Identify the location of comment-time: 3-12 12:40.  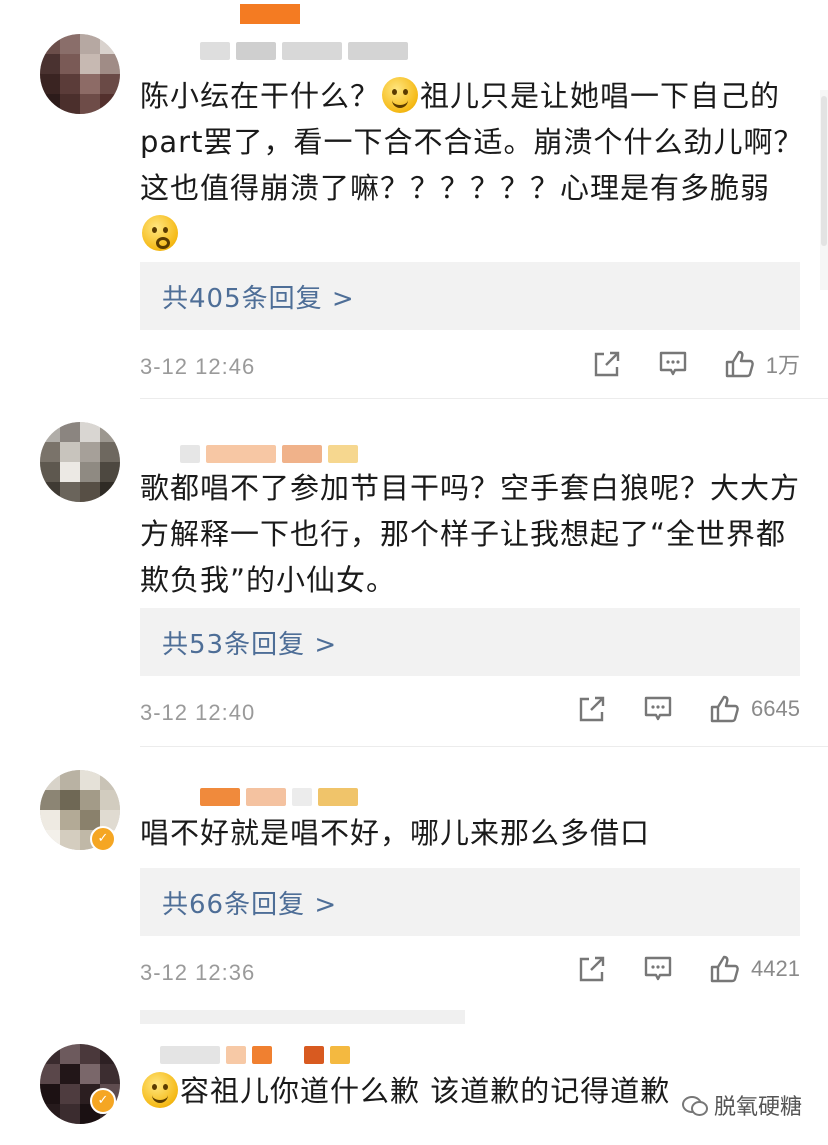
(198, 712).